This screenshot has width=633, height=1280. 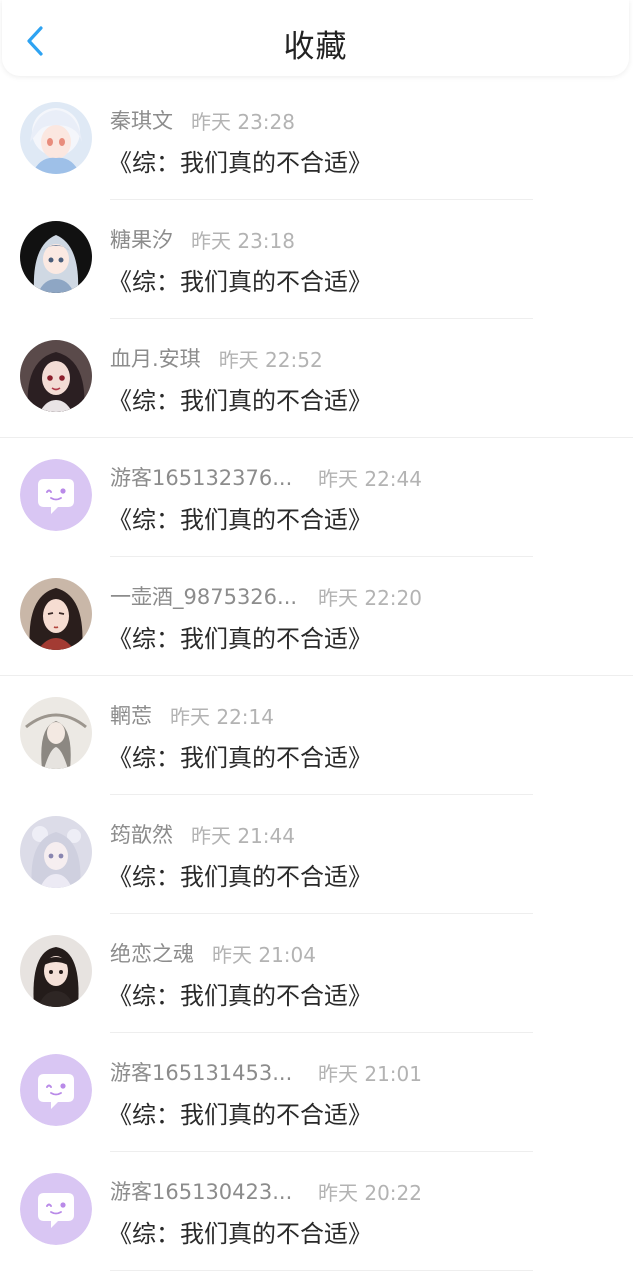 I want to click on item-meta: 秦琪文 昨天 23:28, so click(x=202, y=120).